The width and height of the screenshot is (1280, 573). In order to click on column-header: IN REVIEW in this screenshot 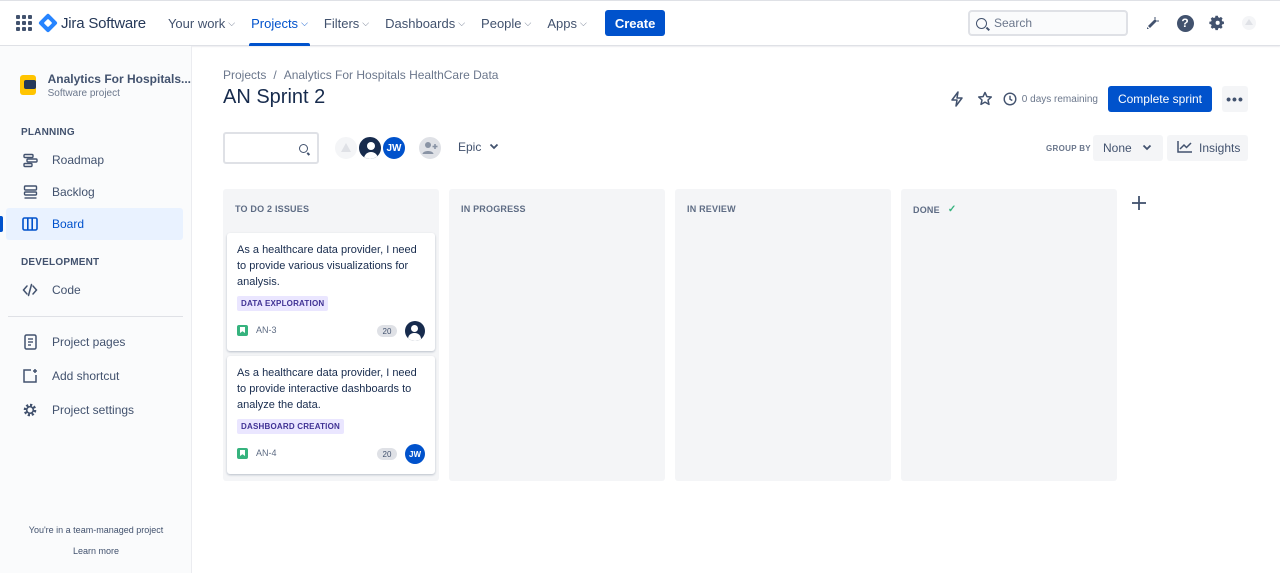, I will do `click(711, 209)`.